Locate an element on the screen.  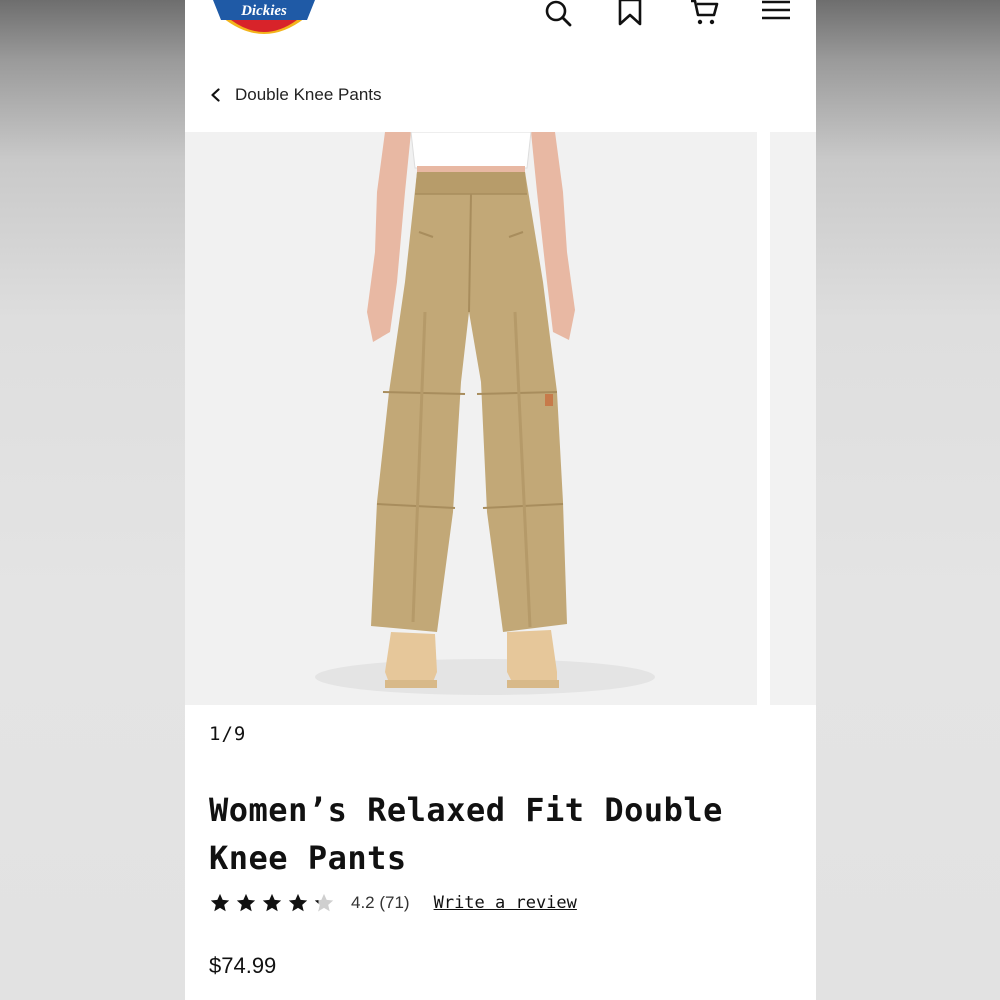
product-title: Women’s Relaxed Fit Double Knee Pants is located at coordinates (466, 834).